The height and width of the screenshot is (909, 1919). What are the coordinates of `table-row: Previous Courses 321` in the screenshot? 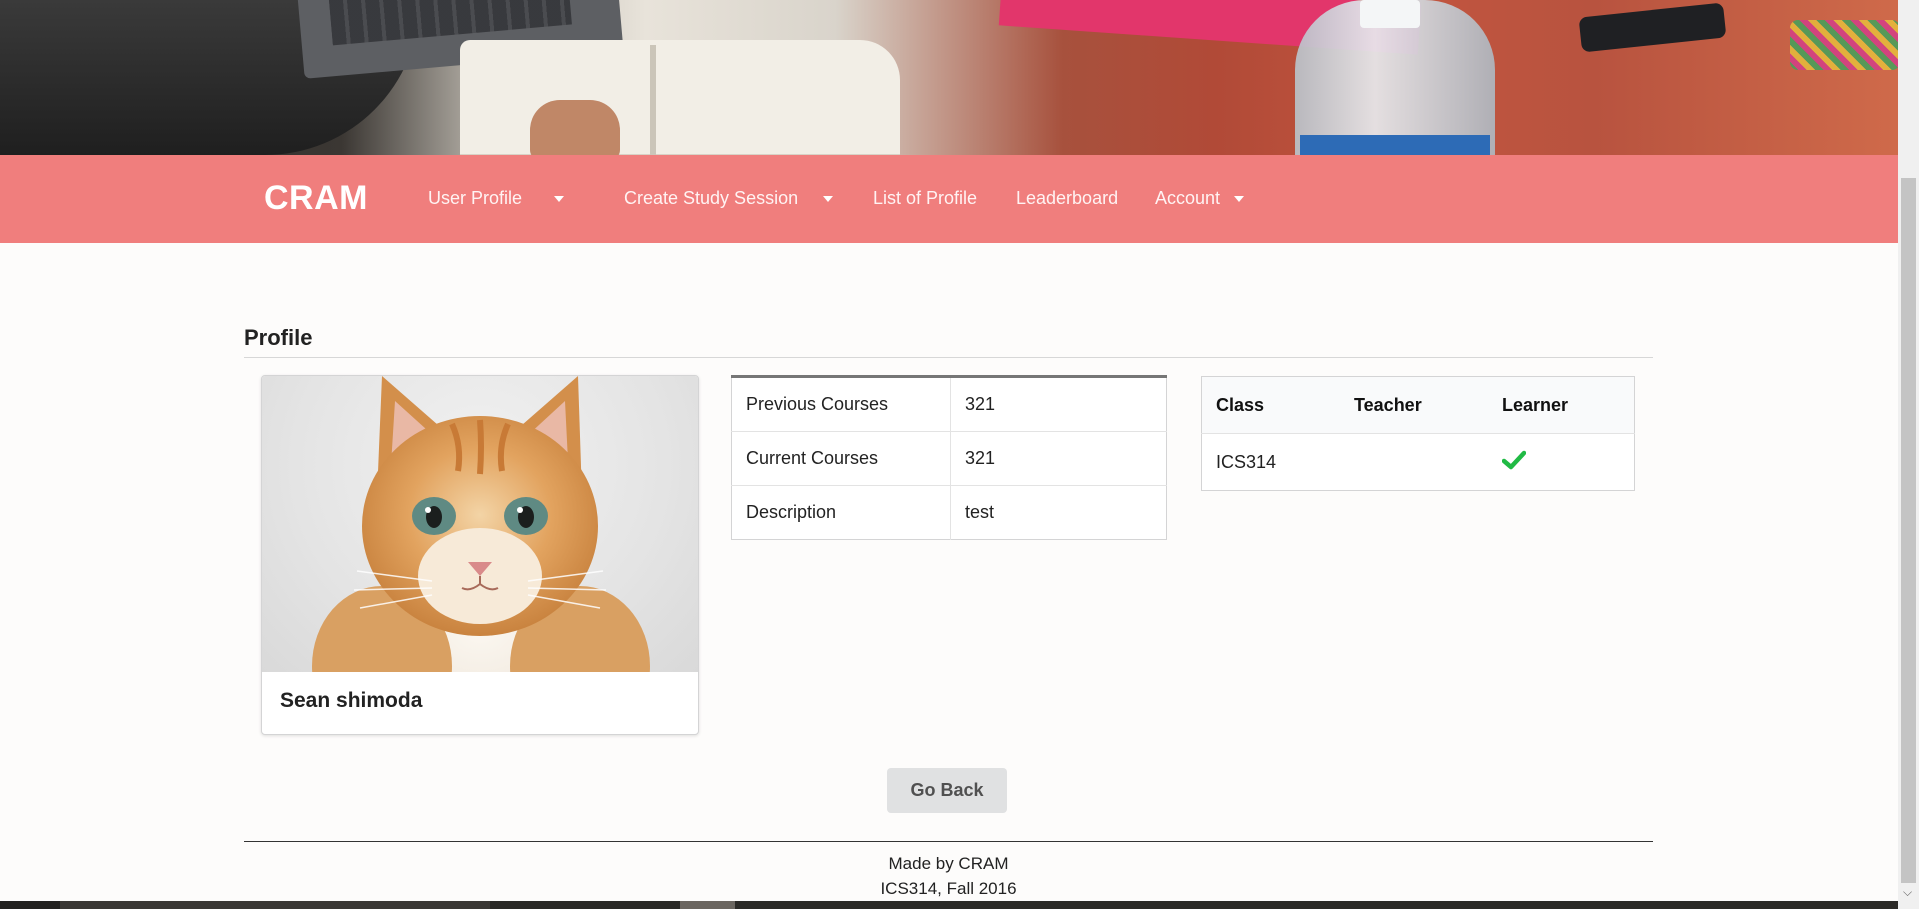 It's located at (949, 404).